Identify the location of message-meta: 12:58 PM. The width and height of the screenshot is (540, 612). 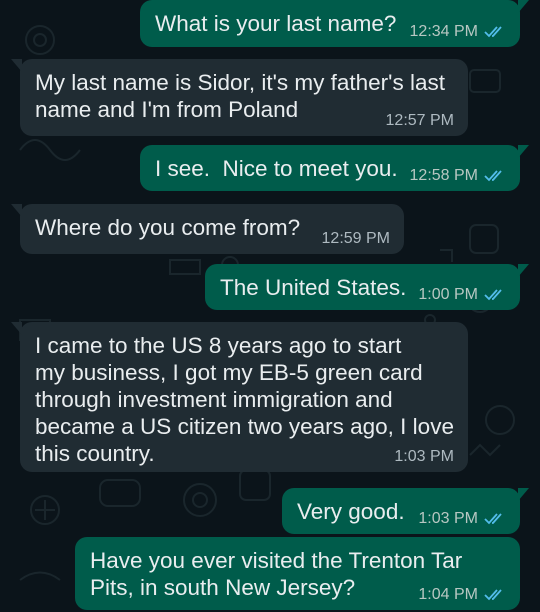
(458, 176).